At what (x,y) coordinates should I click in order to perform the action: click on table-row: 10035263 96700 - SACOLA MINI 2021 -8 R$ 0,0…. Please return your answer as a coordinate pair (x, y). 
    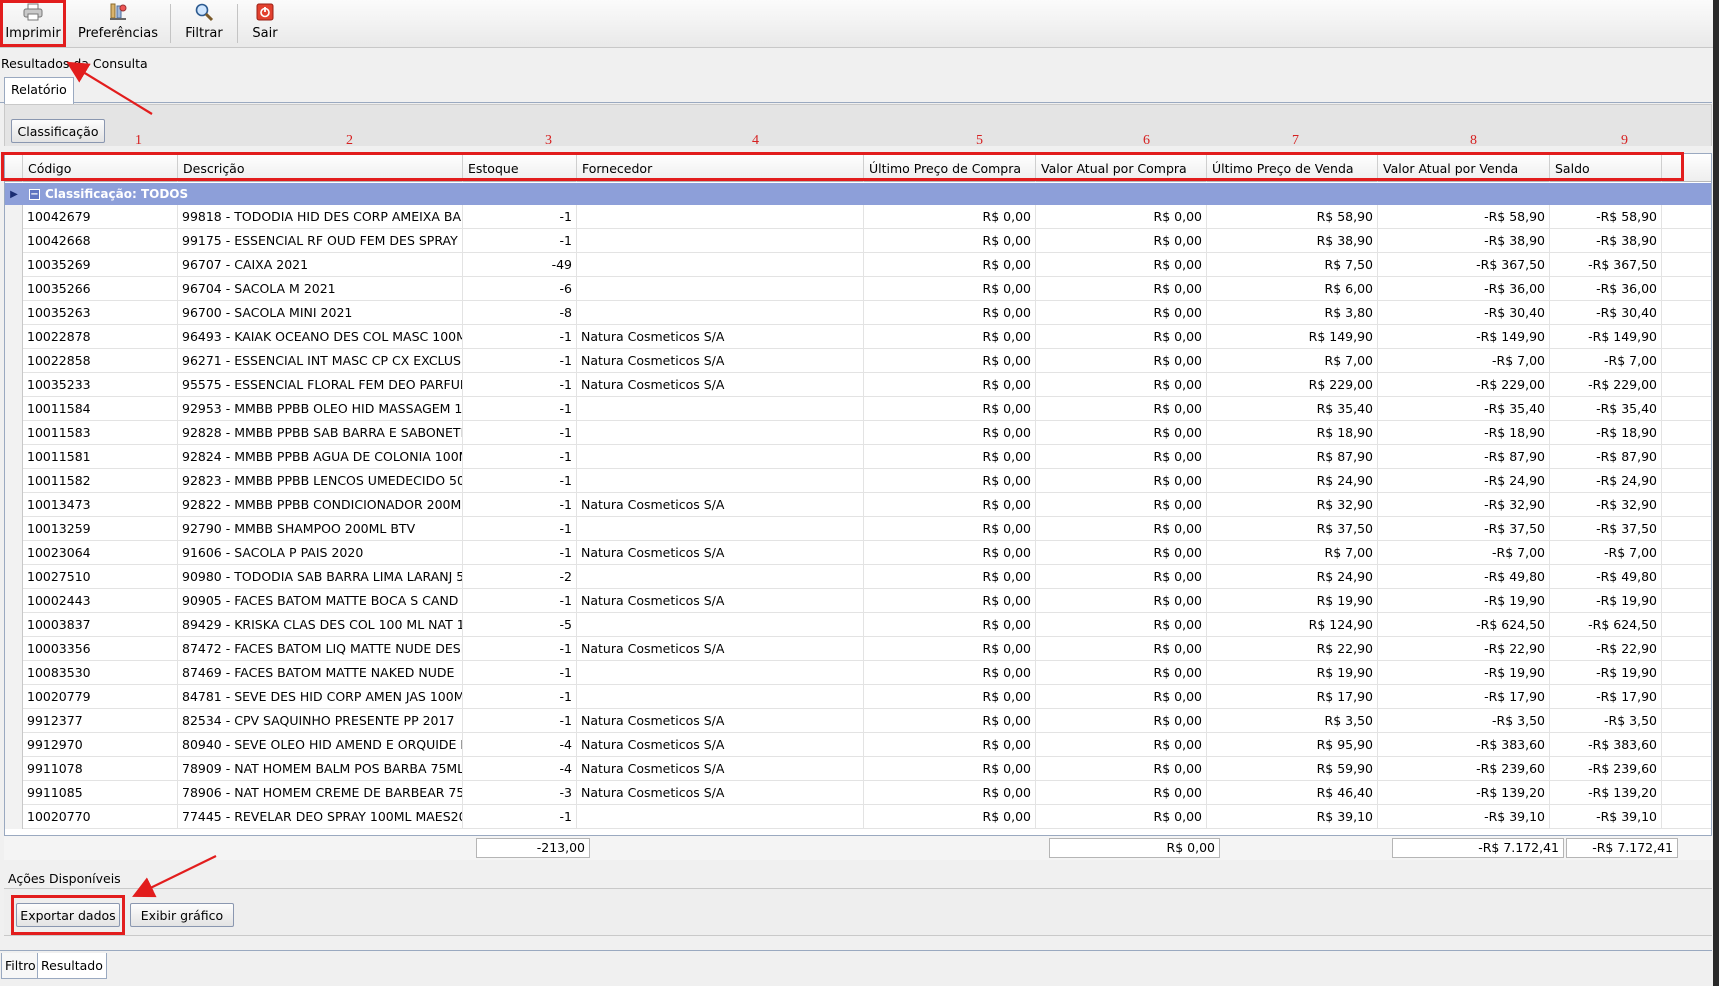
    Looking at the image, I should click on (858, 313).